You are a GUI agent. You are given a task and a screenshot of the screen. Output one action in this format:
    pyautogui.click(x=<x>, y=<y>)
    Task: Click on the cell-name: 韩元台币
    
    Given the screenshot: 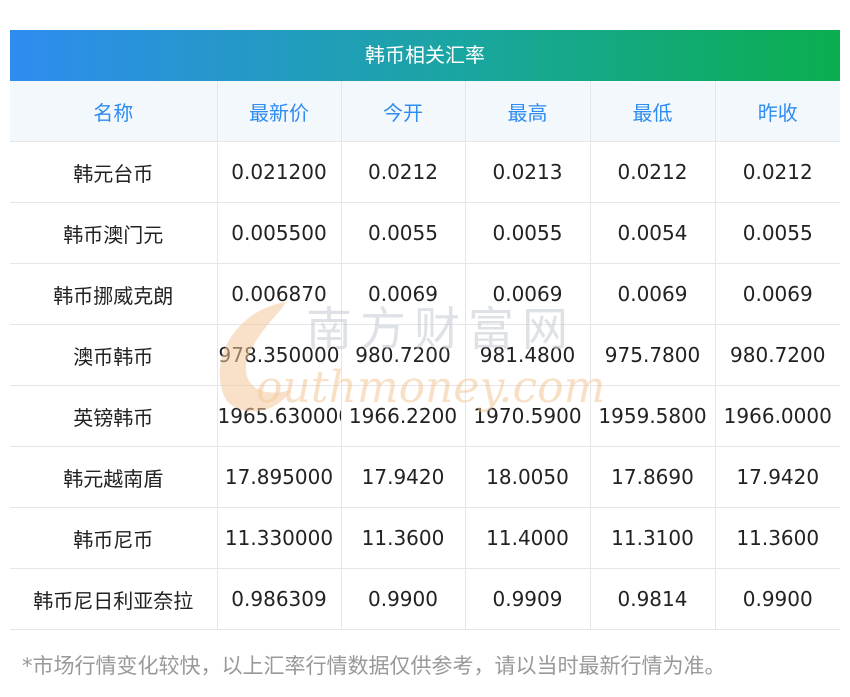 What is the action you would take?
    pyautogui.click(x=114, y=172)
    